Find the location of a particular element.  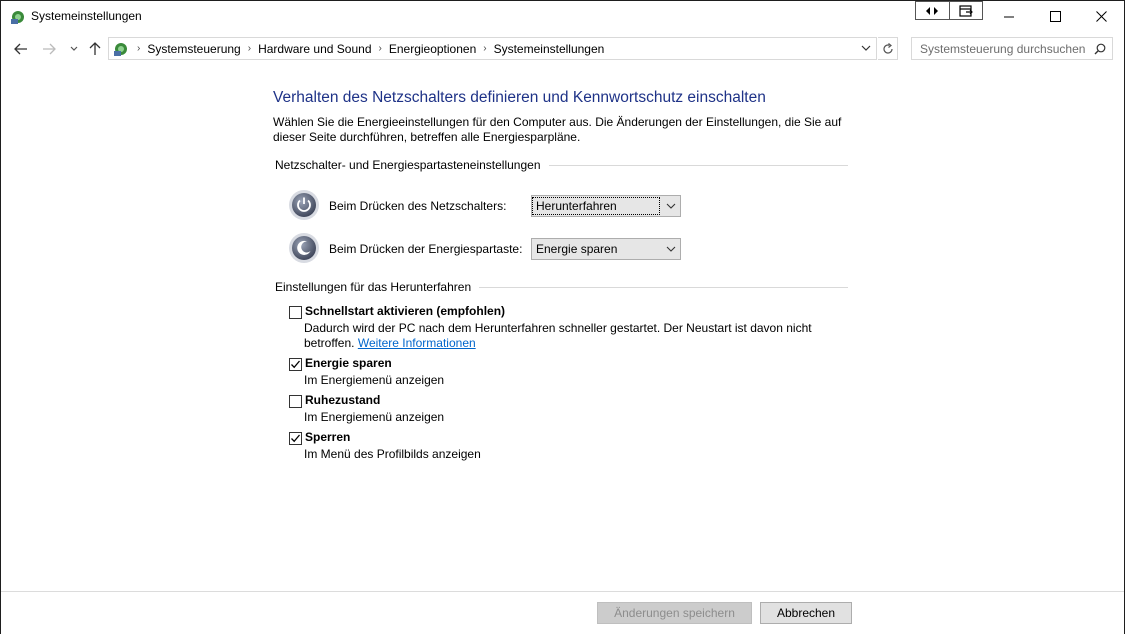

sleep-button-action-value: Energie sparen is located at coordinates (577, 249).